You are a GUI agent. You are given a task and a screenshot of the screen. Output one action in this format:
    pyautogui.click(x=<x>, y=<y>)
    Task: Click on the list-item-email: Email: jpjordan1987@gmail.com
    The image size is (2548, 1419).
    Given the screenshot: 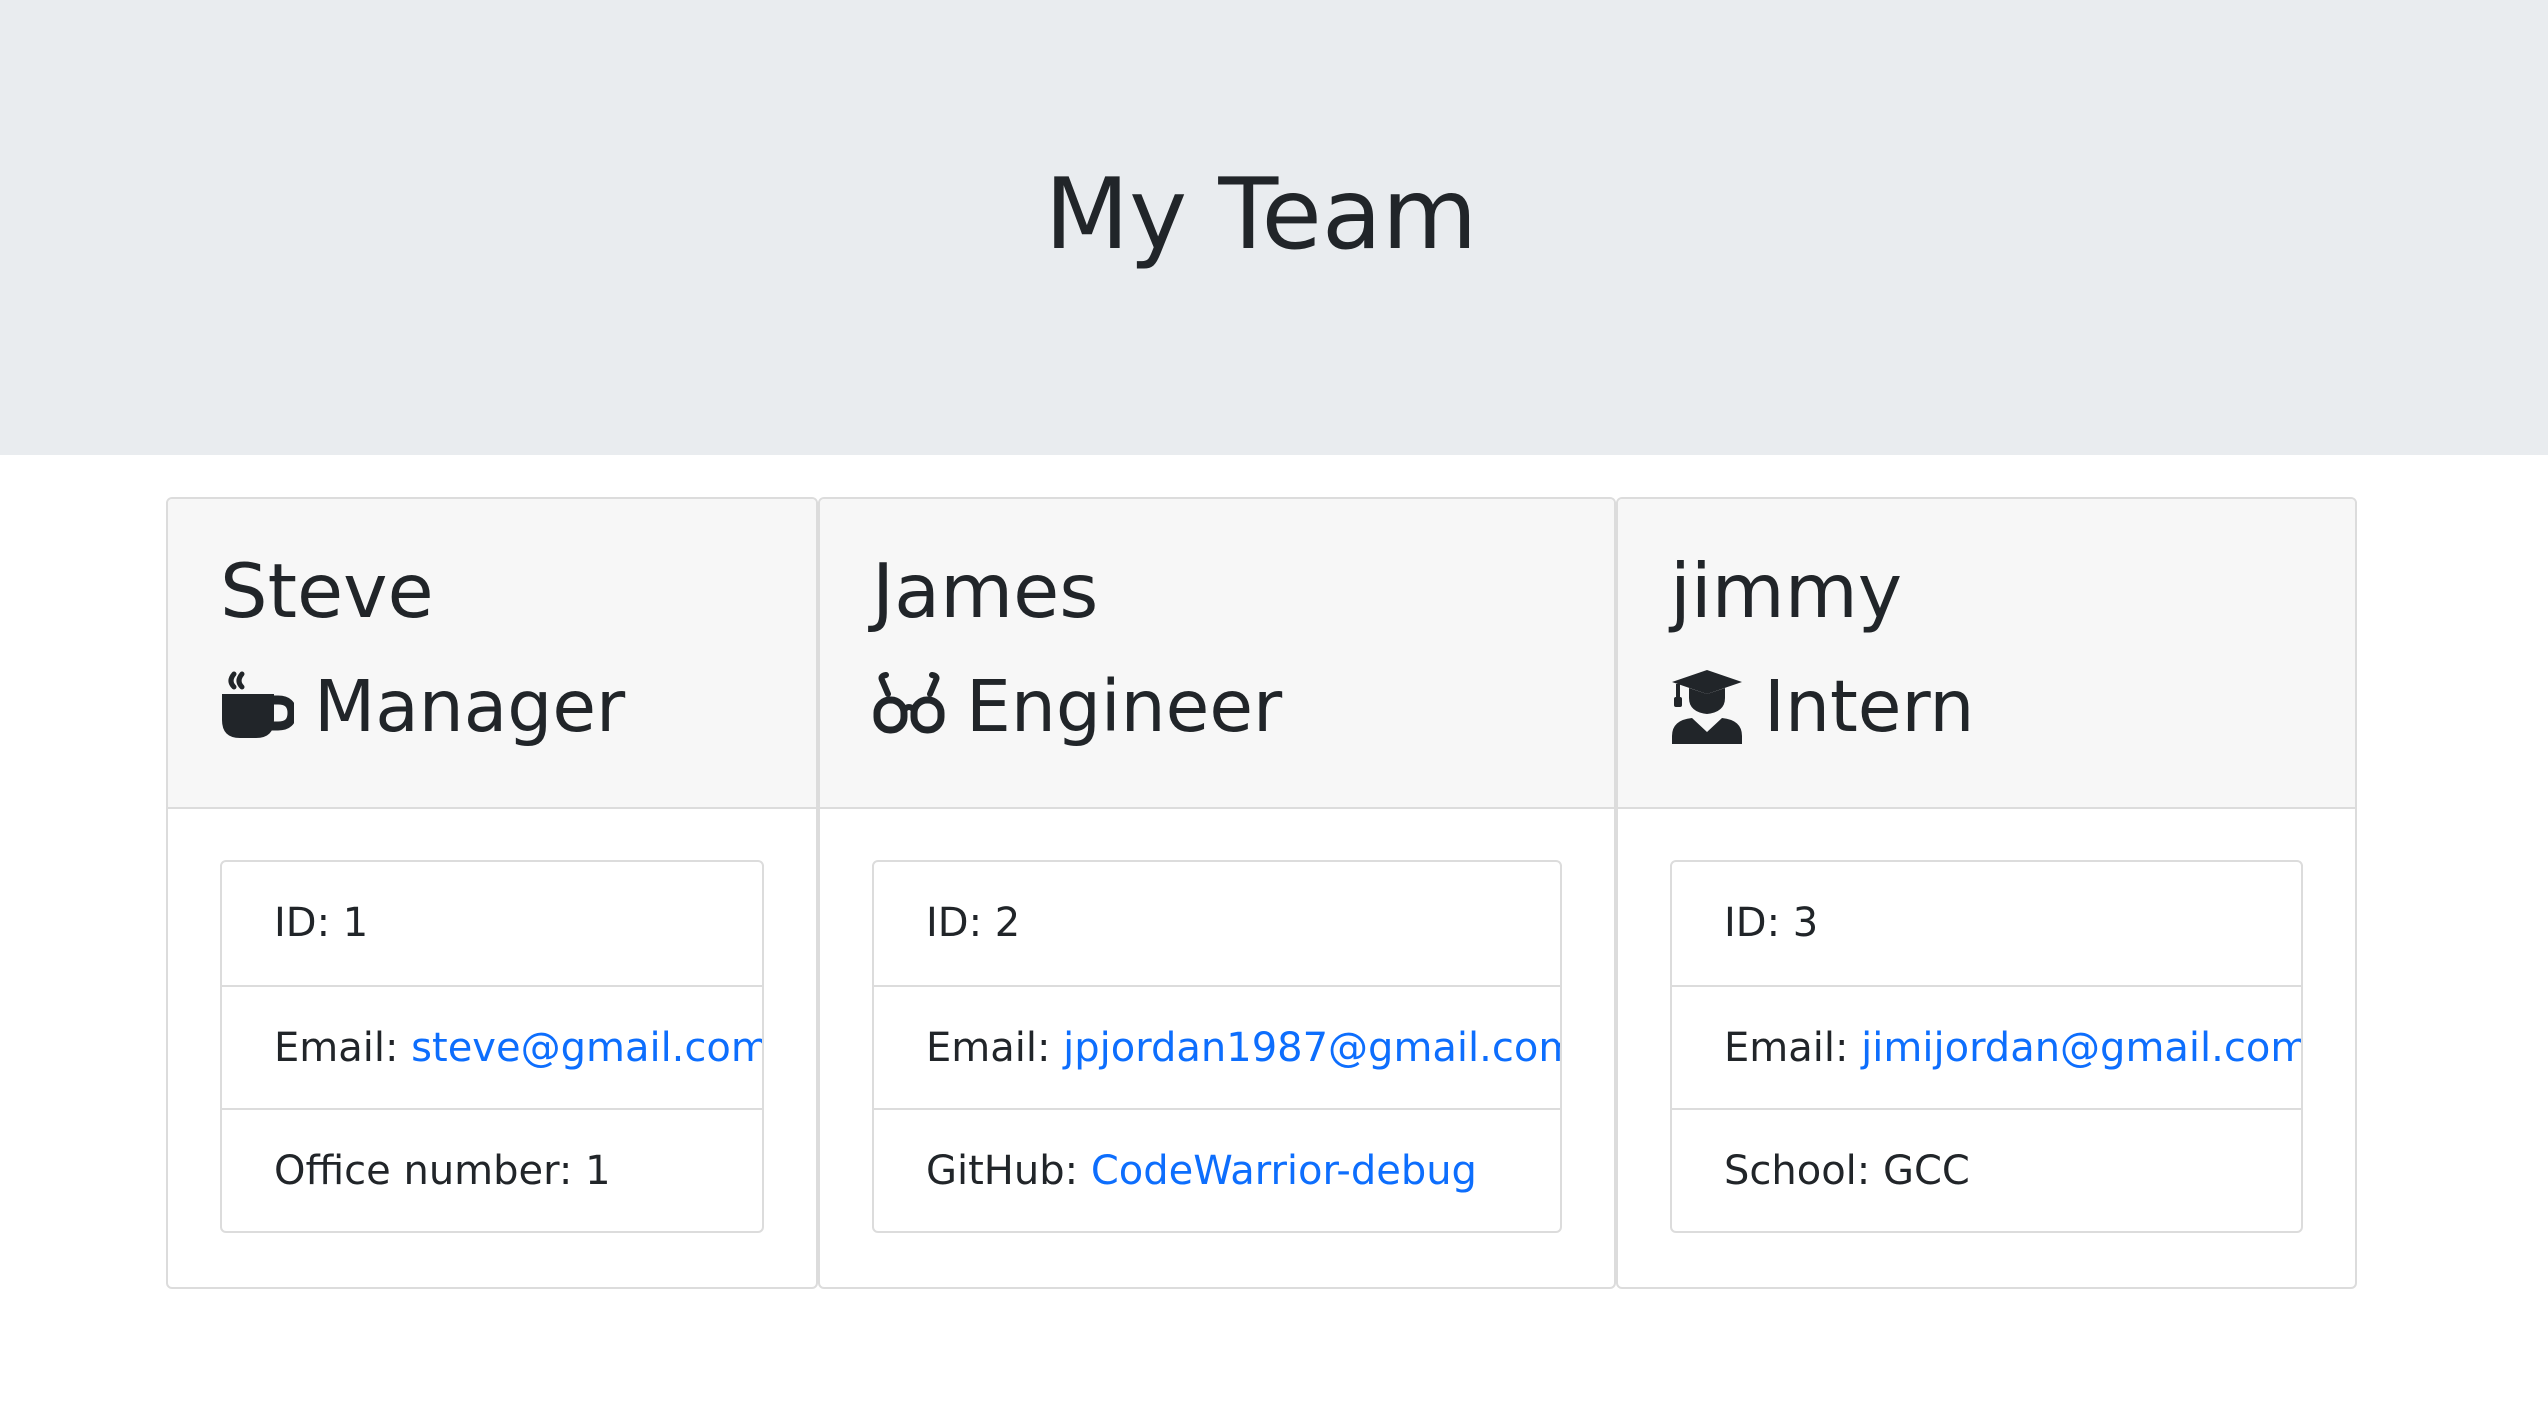 What is the action you would take?
    pyautogui.click(x=1217, y=1046)
    